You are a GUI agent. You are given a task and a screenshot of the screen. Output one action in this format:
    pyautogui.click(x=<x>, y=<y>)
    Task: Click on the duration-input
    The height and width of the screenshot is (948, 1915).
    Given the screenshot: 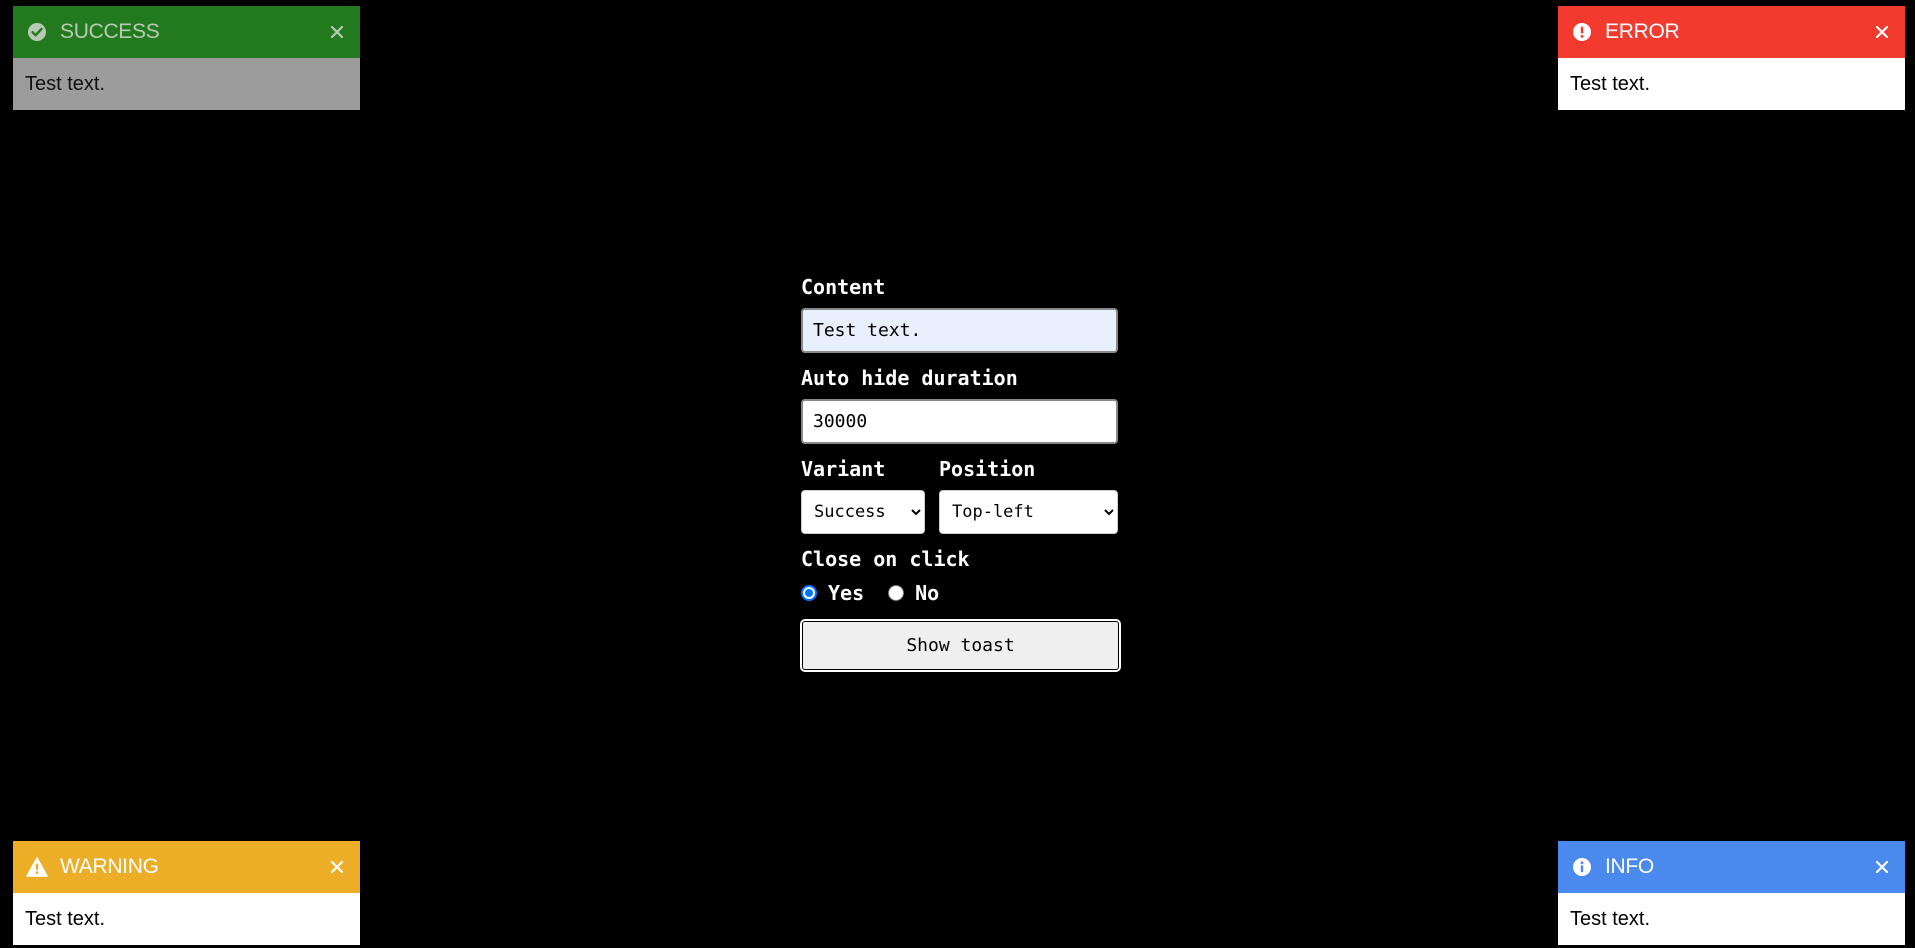 What is the action you would take?
    pyautogui.click(x=959, y=421)
    